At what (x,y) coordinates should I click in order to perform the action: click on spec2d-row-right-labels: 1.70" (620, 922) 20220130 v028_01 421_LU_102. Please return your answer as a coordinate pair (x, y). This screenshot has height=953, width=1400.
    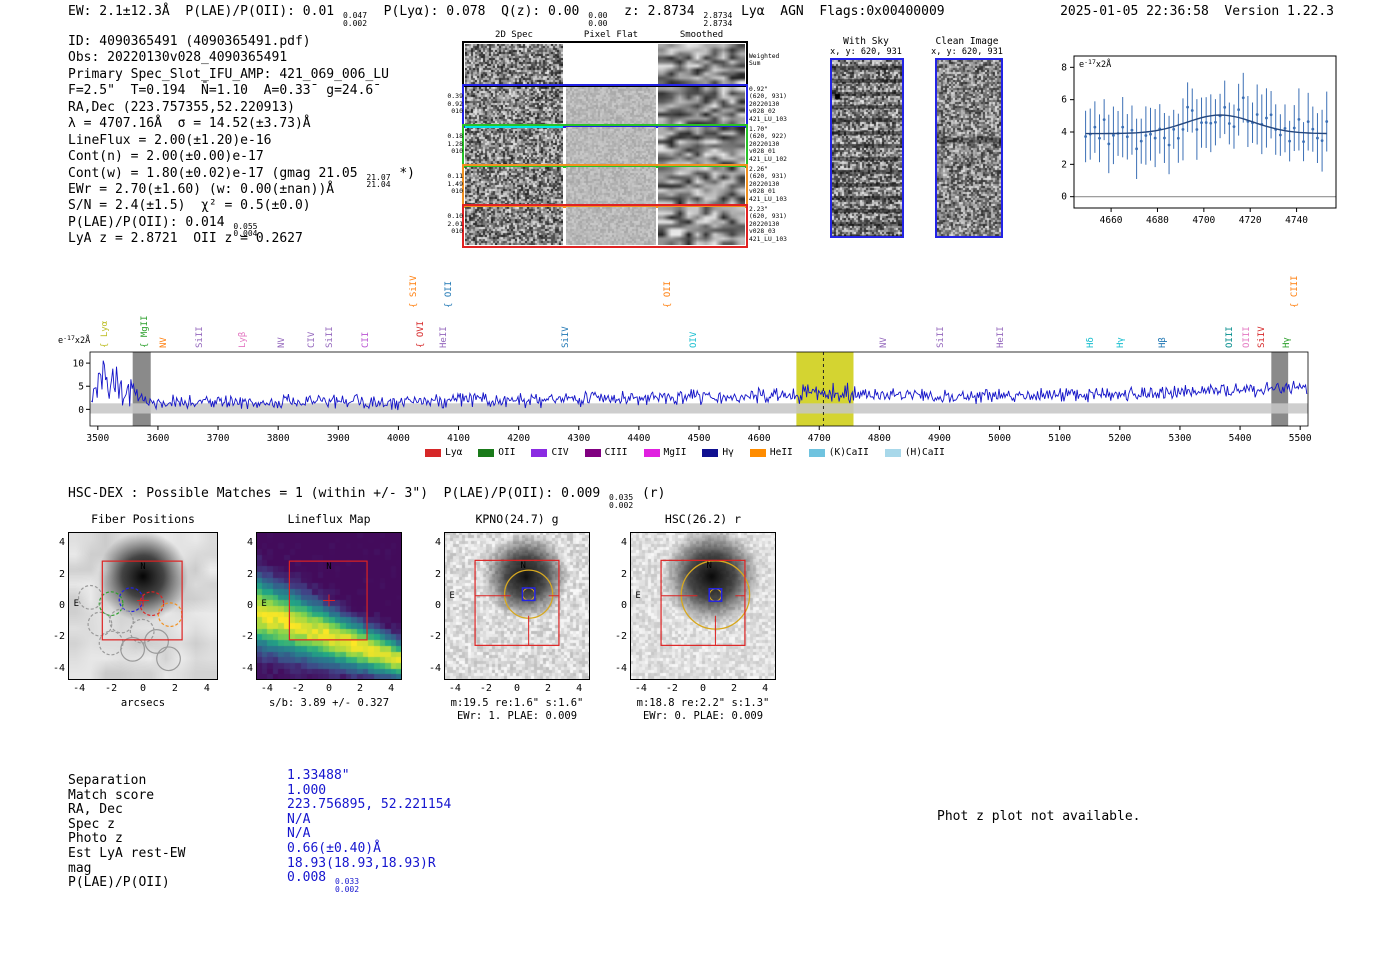
    Looking at the image, I should click on (778, 144).